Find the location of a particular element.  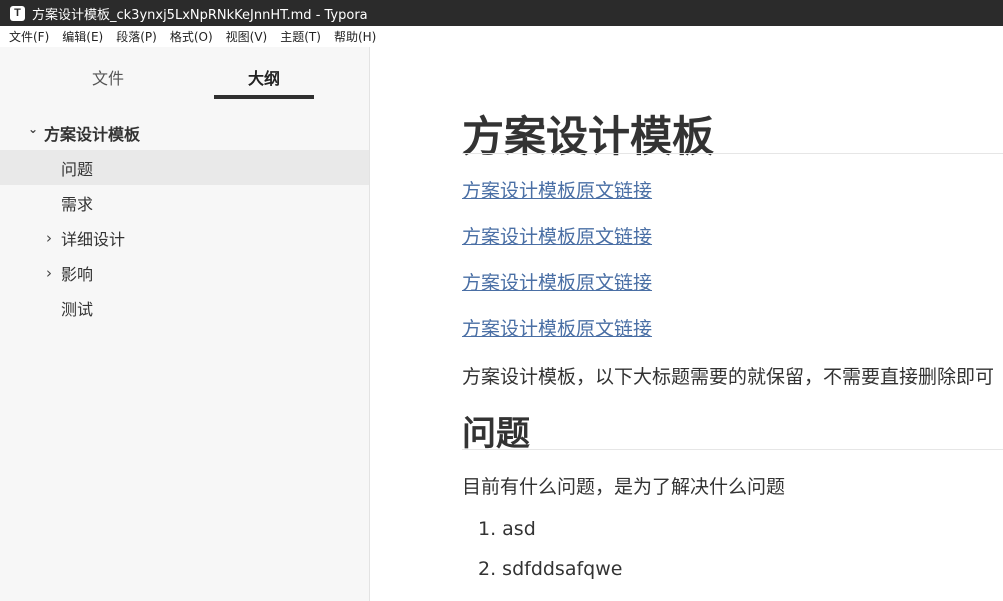

outline-item-label: 测试 is located at coordinates (77, 309).